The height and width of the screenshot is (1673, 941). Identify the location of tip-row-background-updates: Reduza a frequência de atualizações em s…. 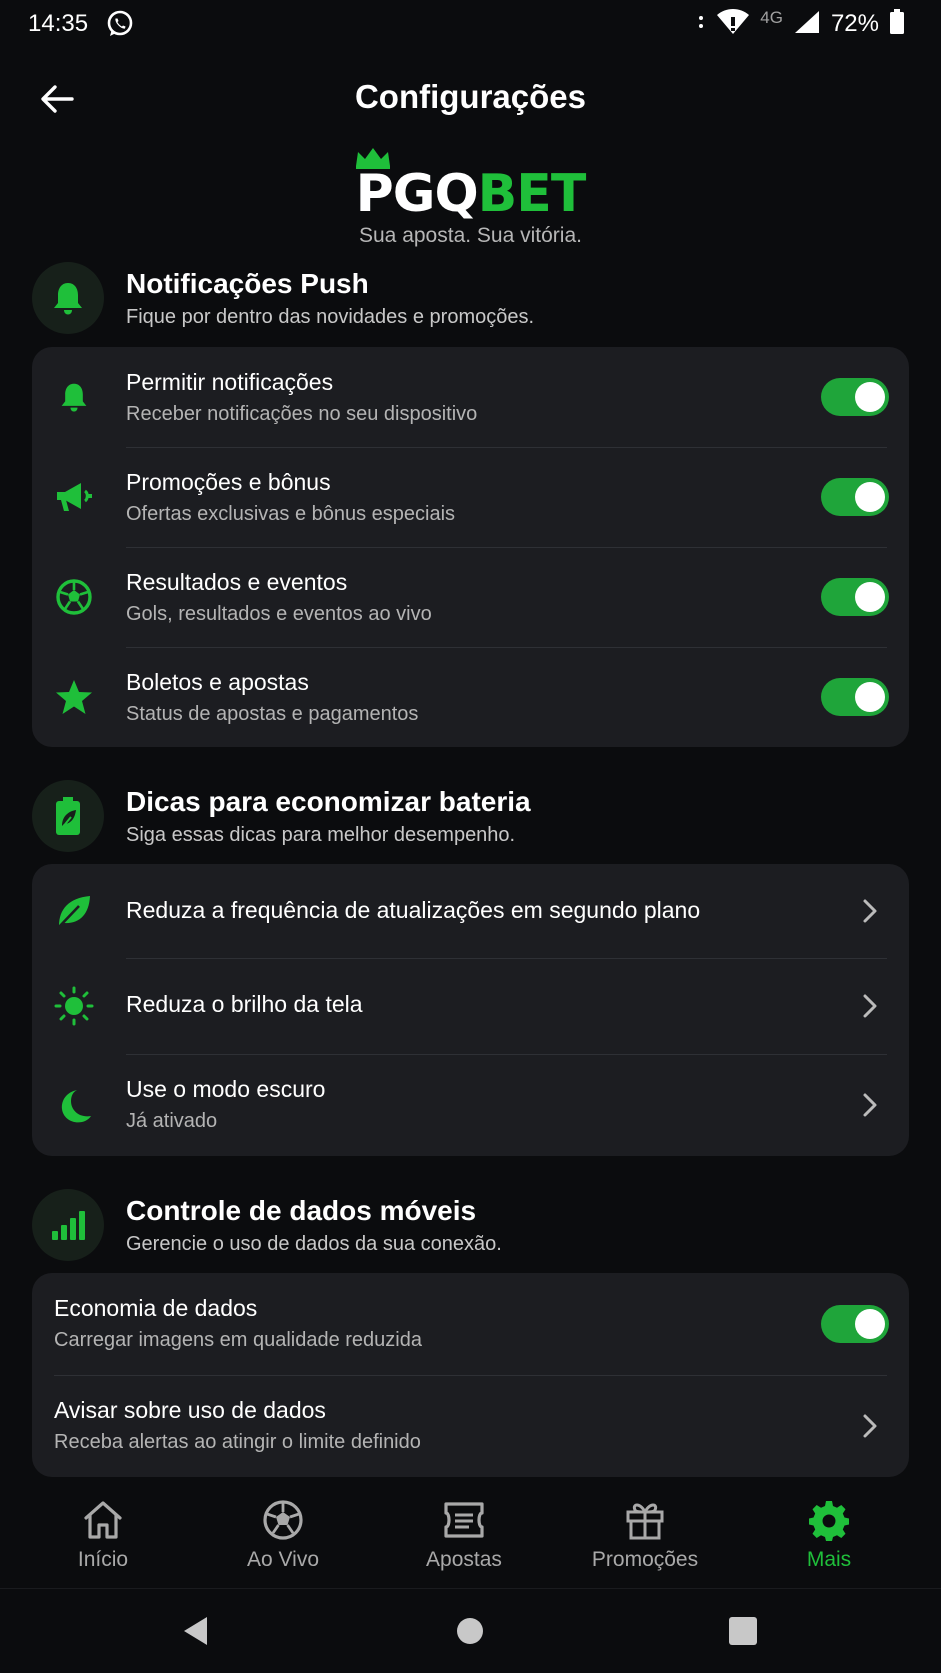
(470, 911).